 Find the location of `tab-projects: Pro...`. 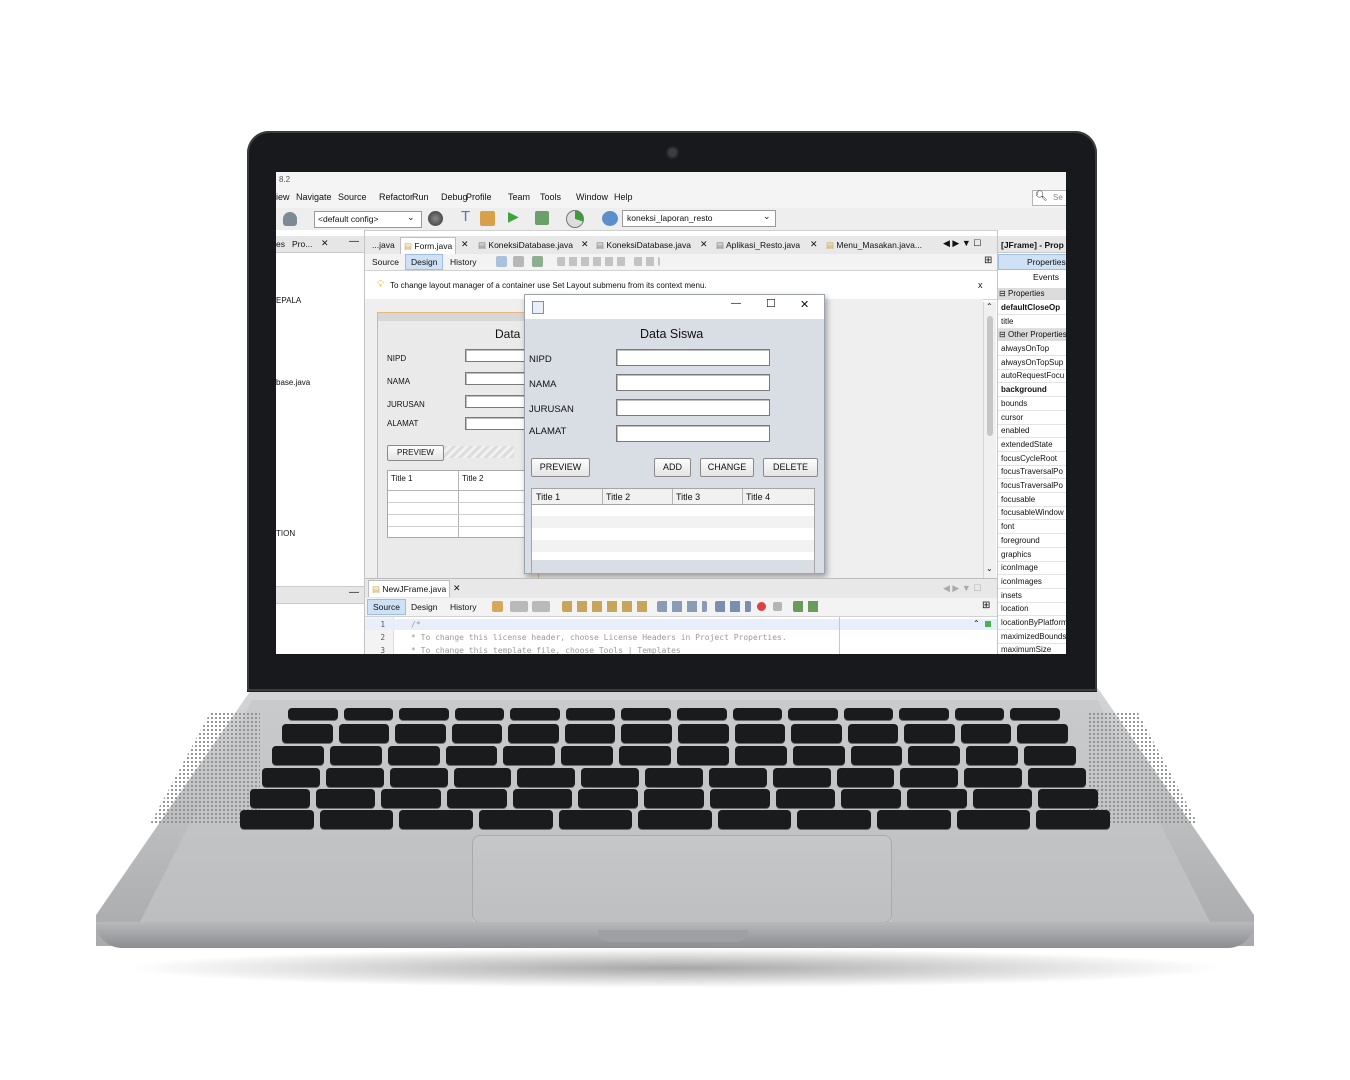

tab-projects: Pro... is located at coordinates (302, 244).